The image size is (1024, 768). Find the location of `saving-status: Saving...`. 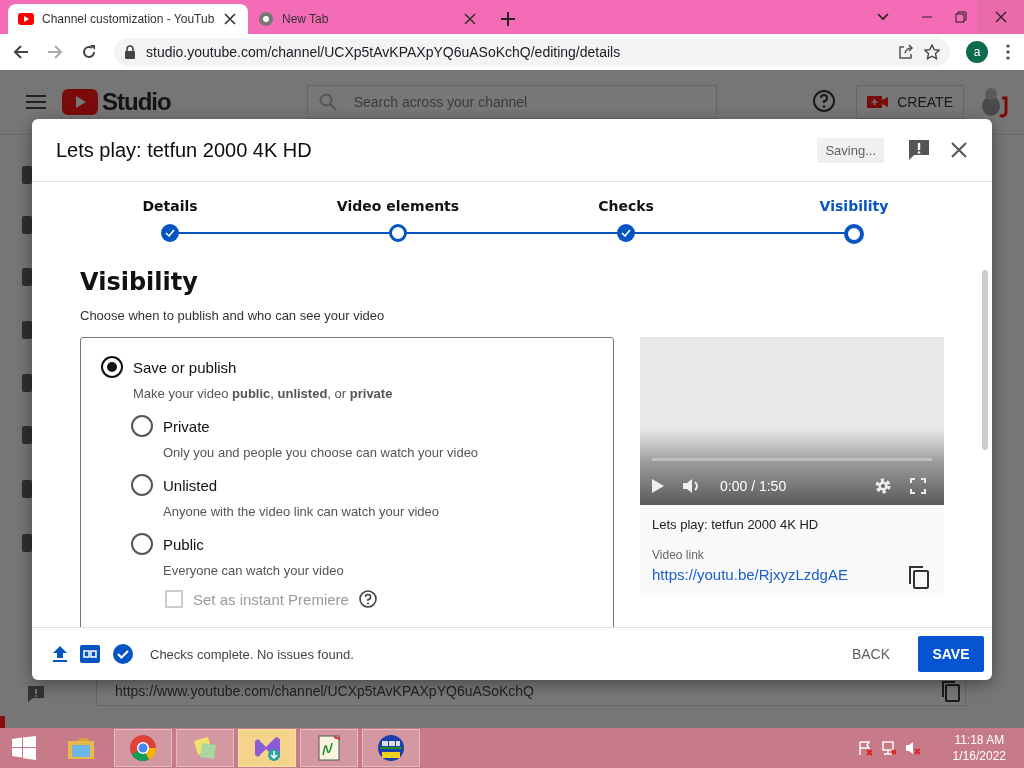

saving-status: Saving... is located at coordinates (850, 150).